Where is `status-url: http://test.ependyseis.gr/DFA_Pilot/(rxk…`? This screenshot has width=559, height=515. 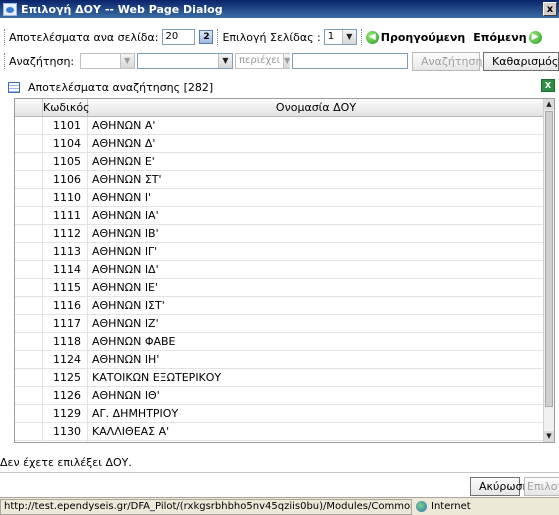 status-url: http://test.ependyseis.gr/DFA_Pilot/(rxk… is located at coordinates (206, 506).